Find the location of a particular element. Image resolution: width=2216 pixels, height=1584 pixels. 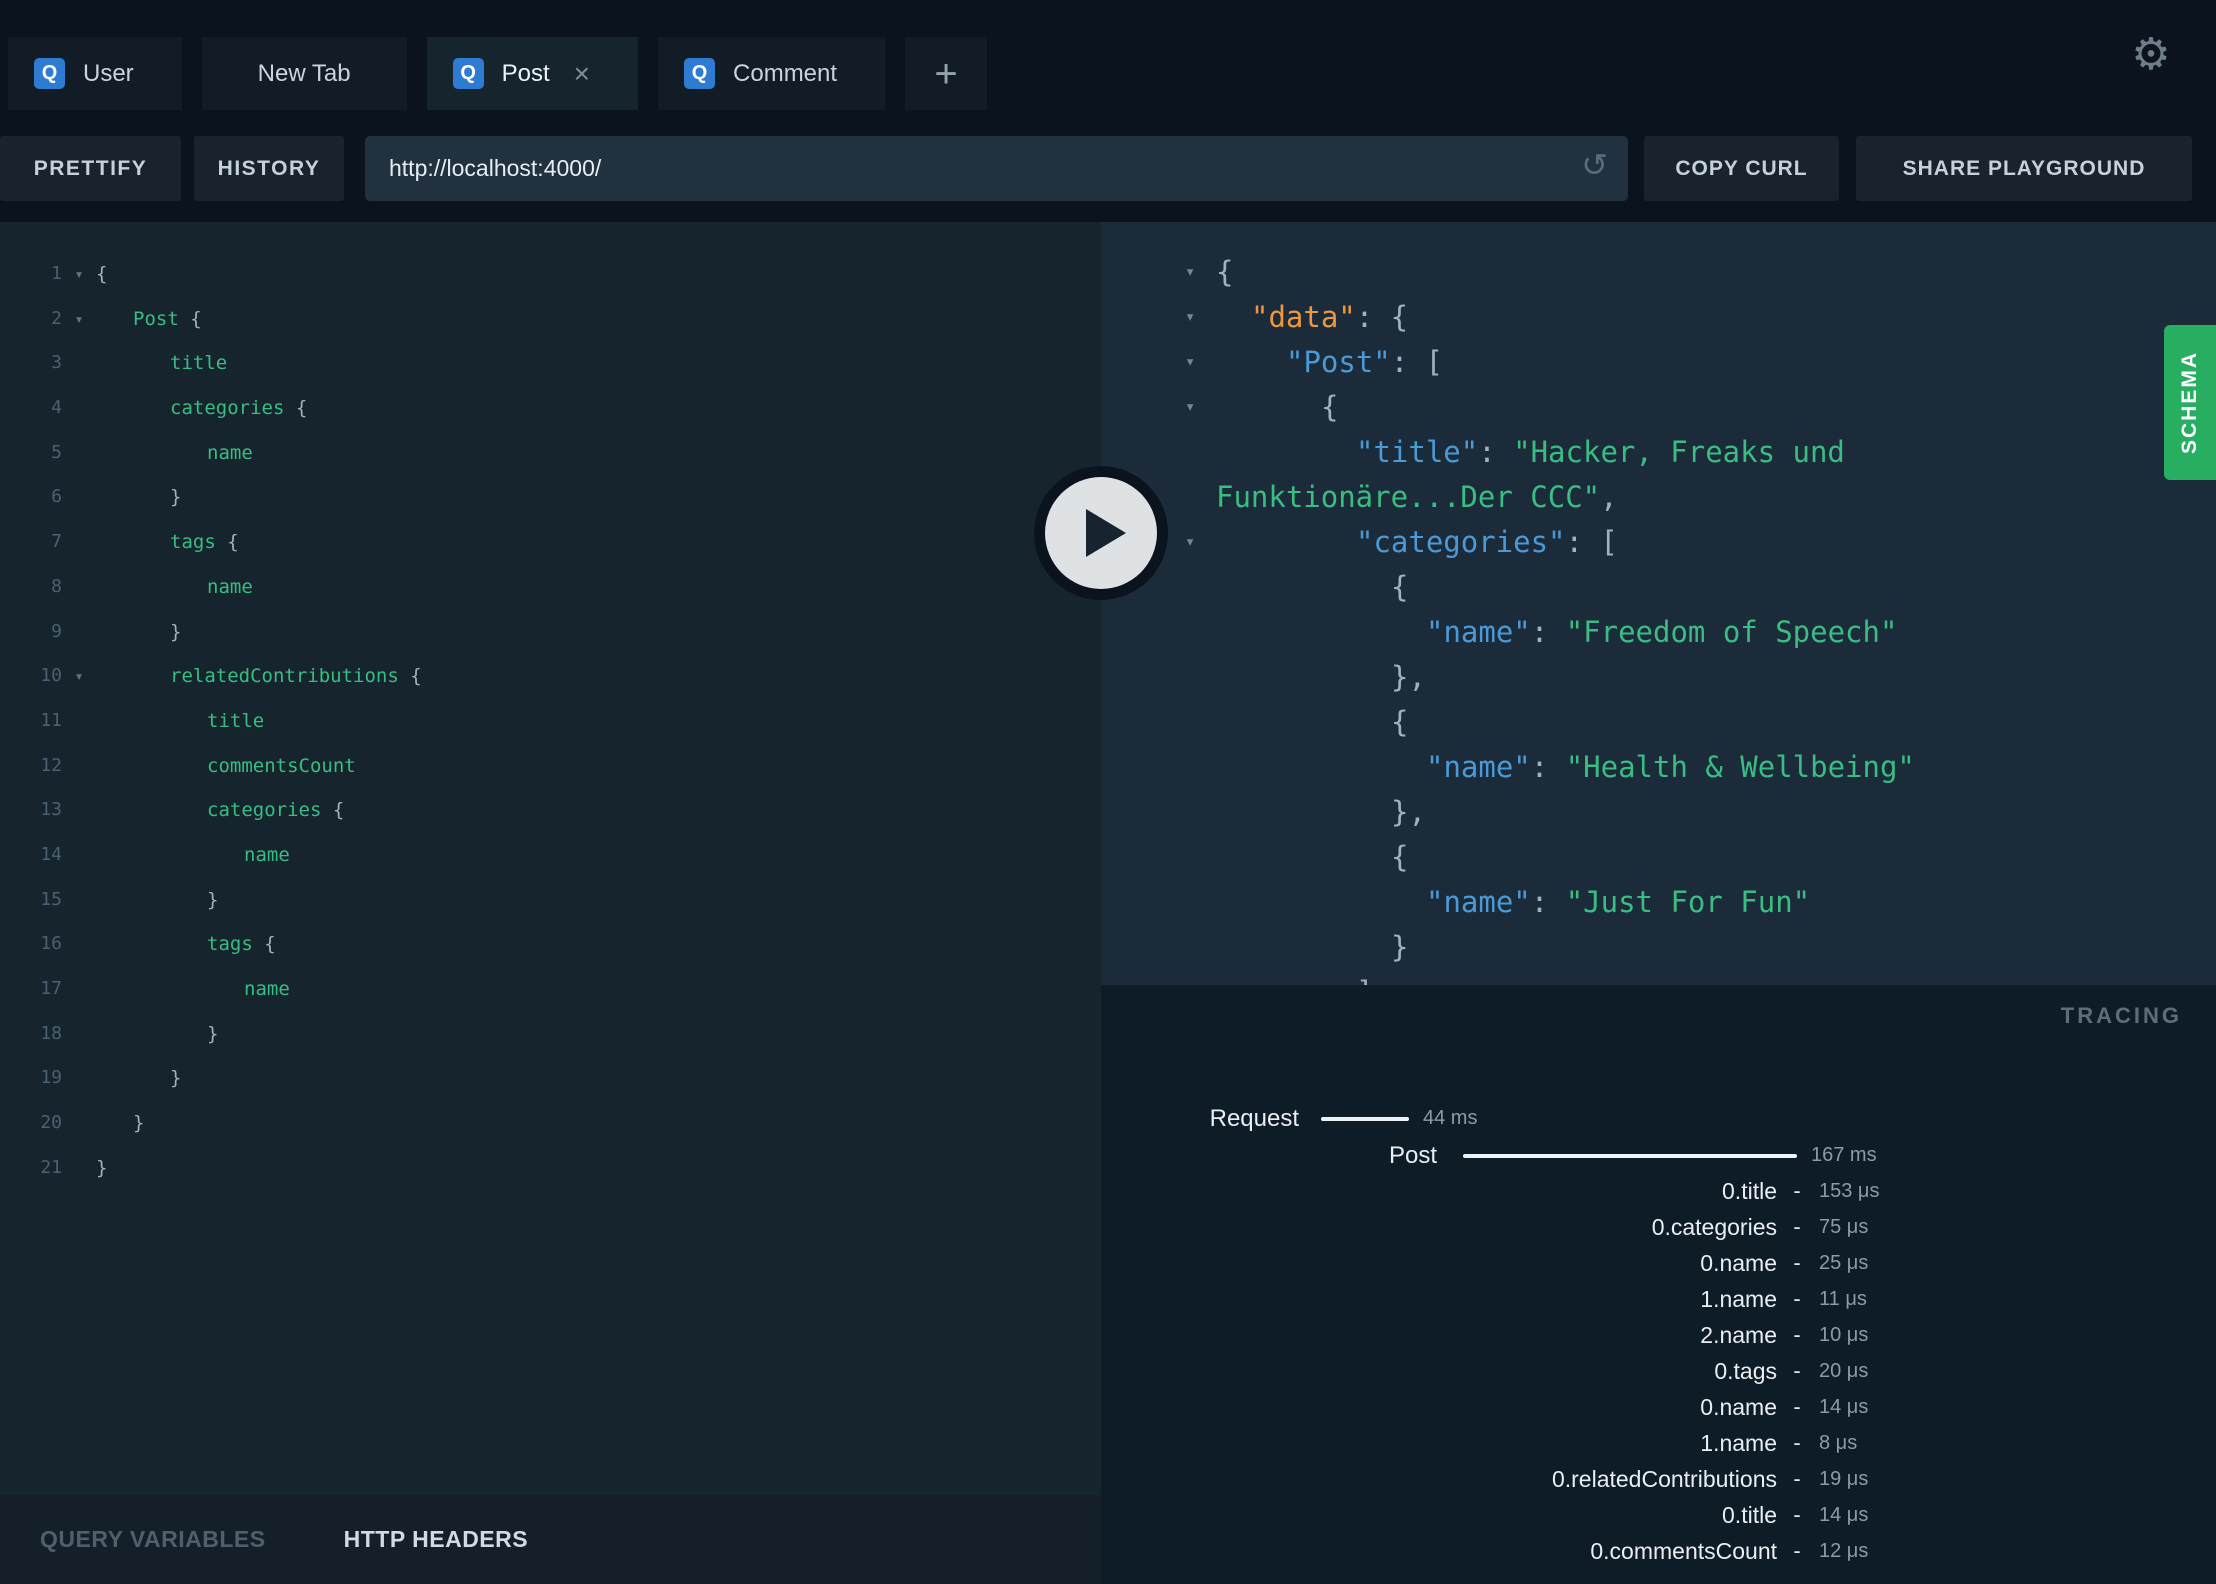

query-badge-icon: Q is located at coordinates (700, 73).